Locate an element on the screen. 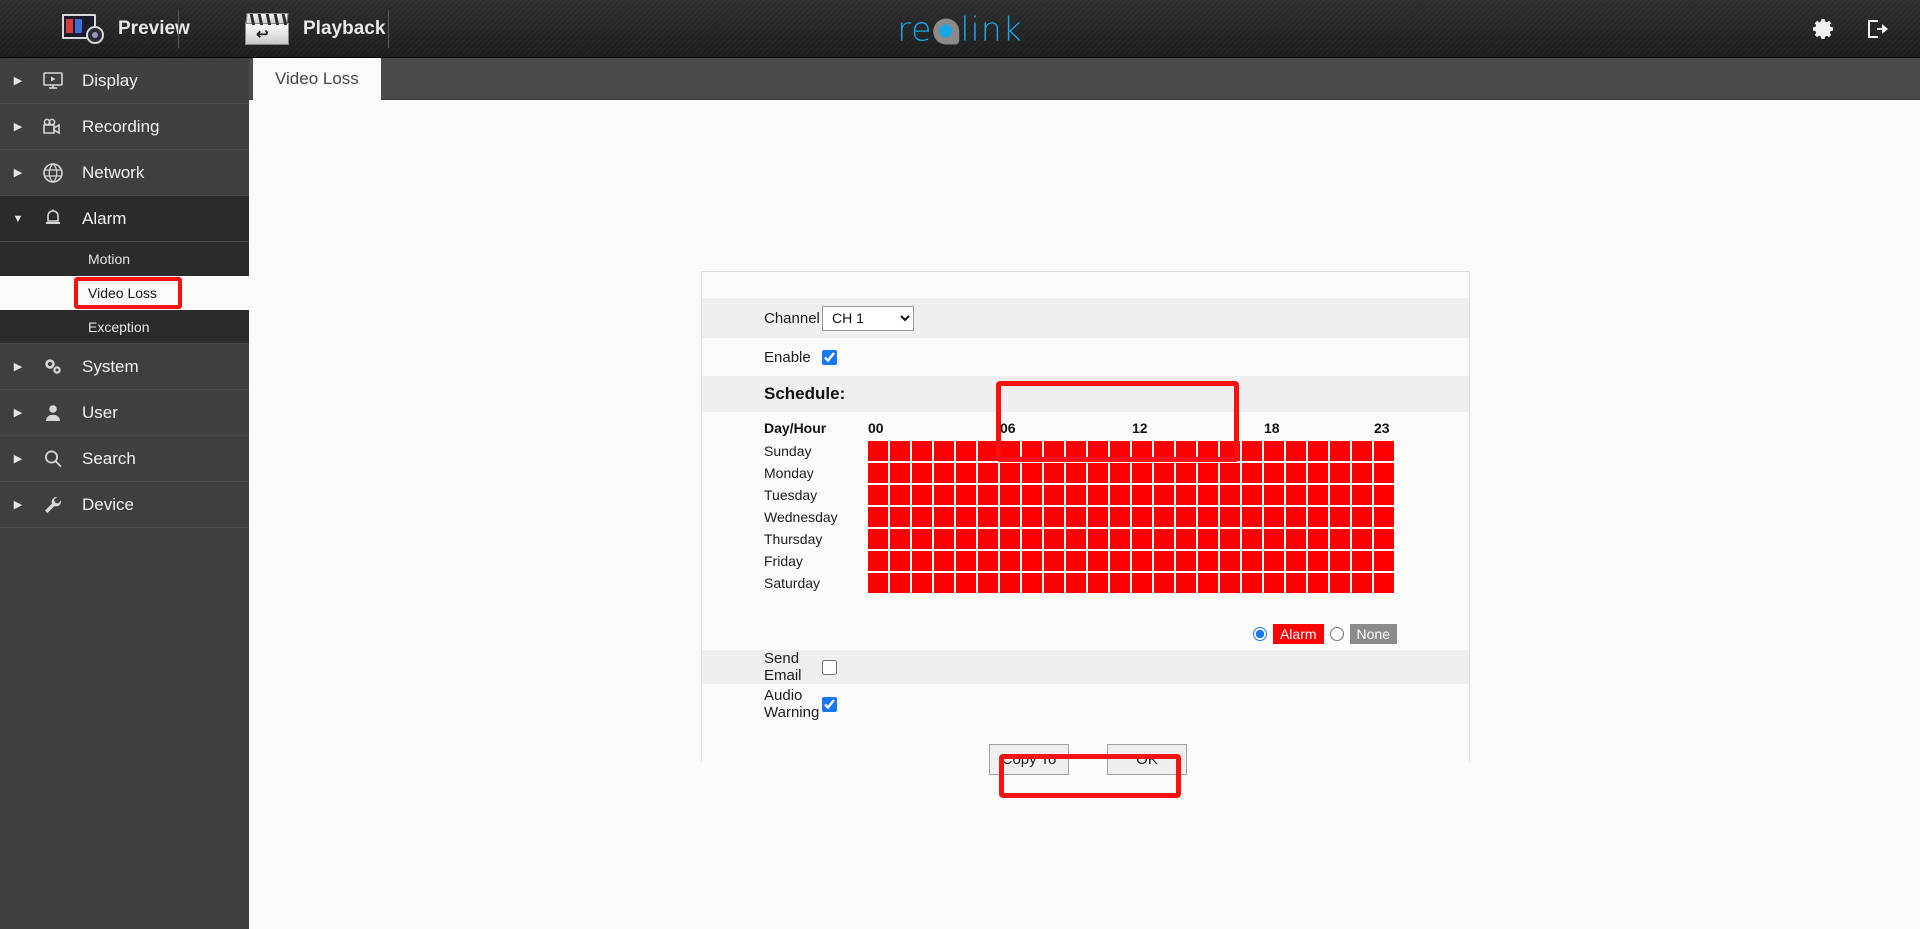 The height and width of the screenshot is (929, 1920). channel-select: CH 1CH 2CH 3CH 4 is located at coordinates (868, 318).